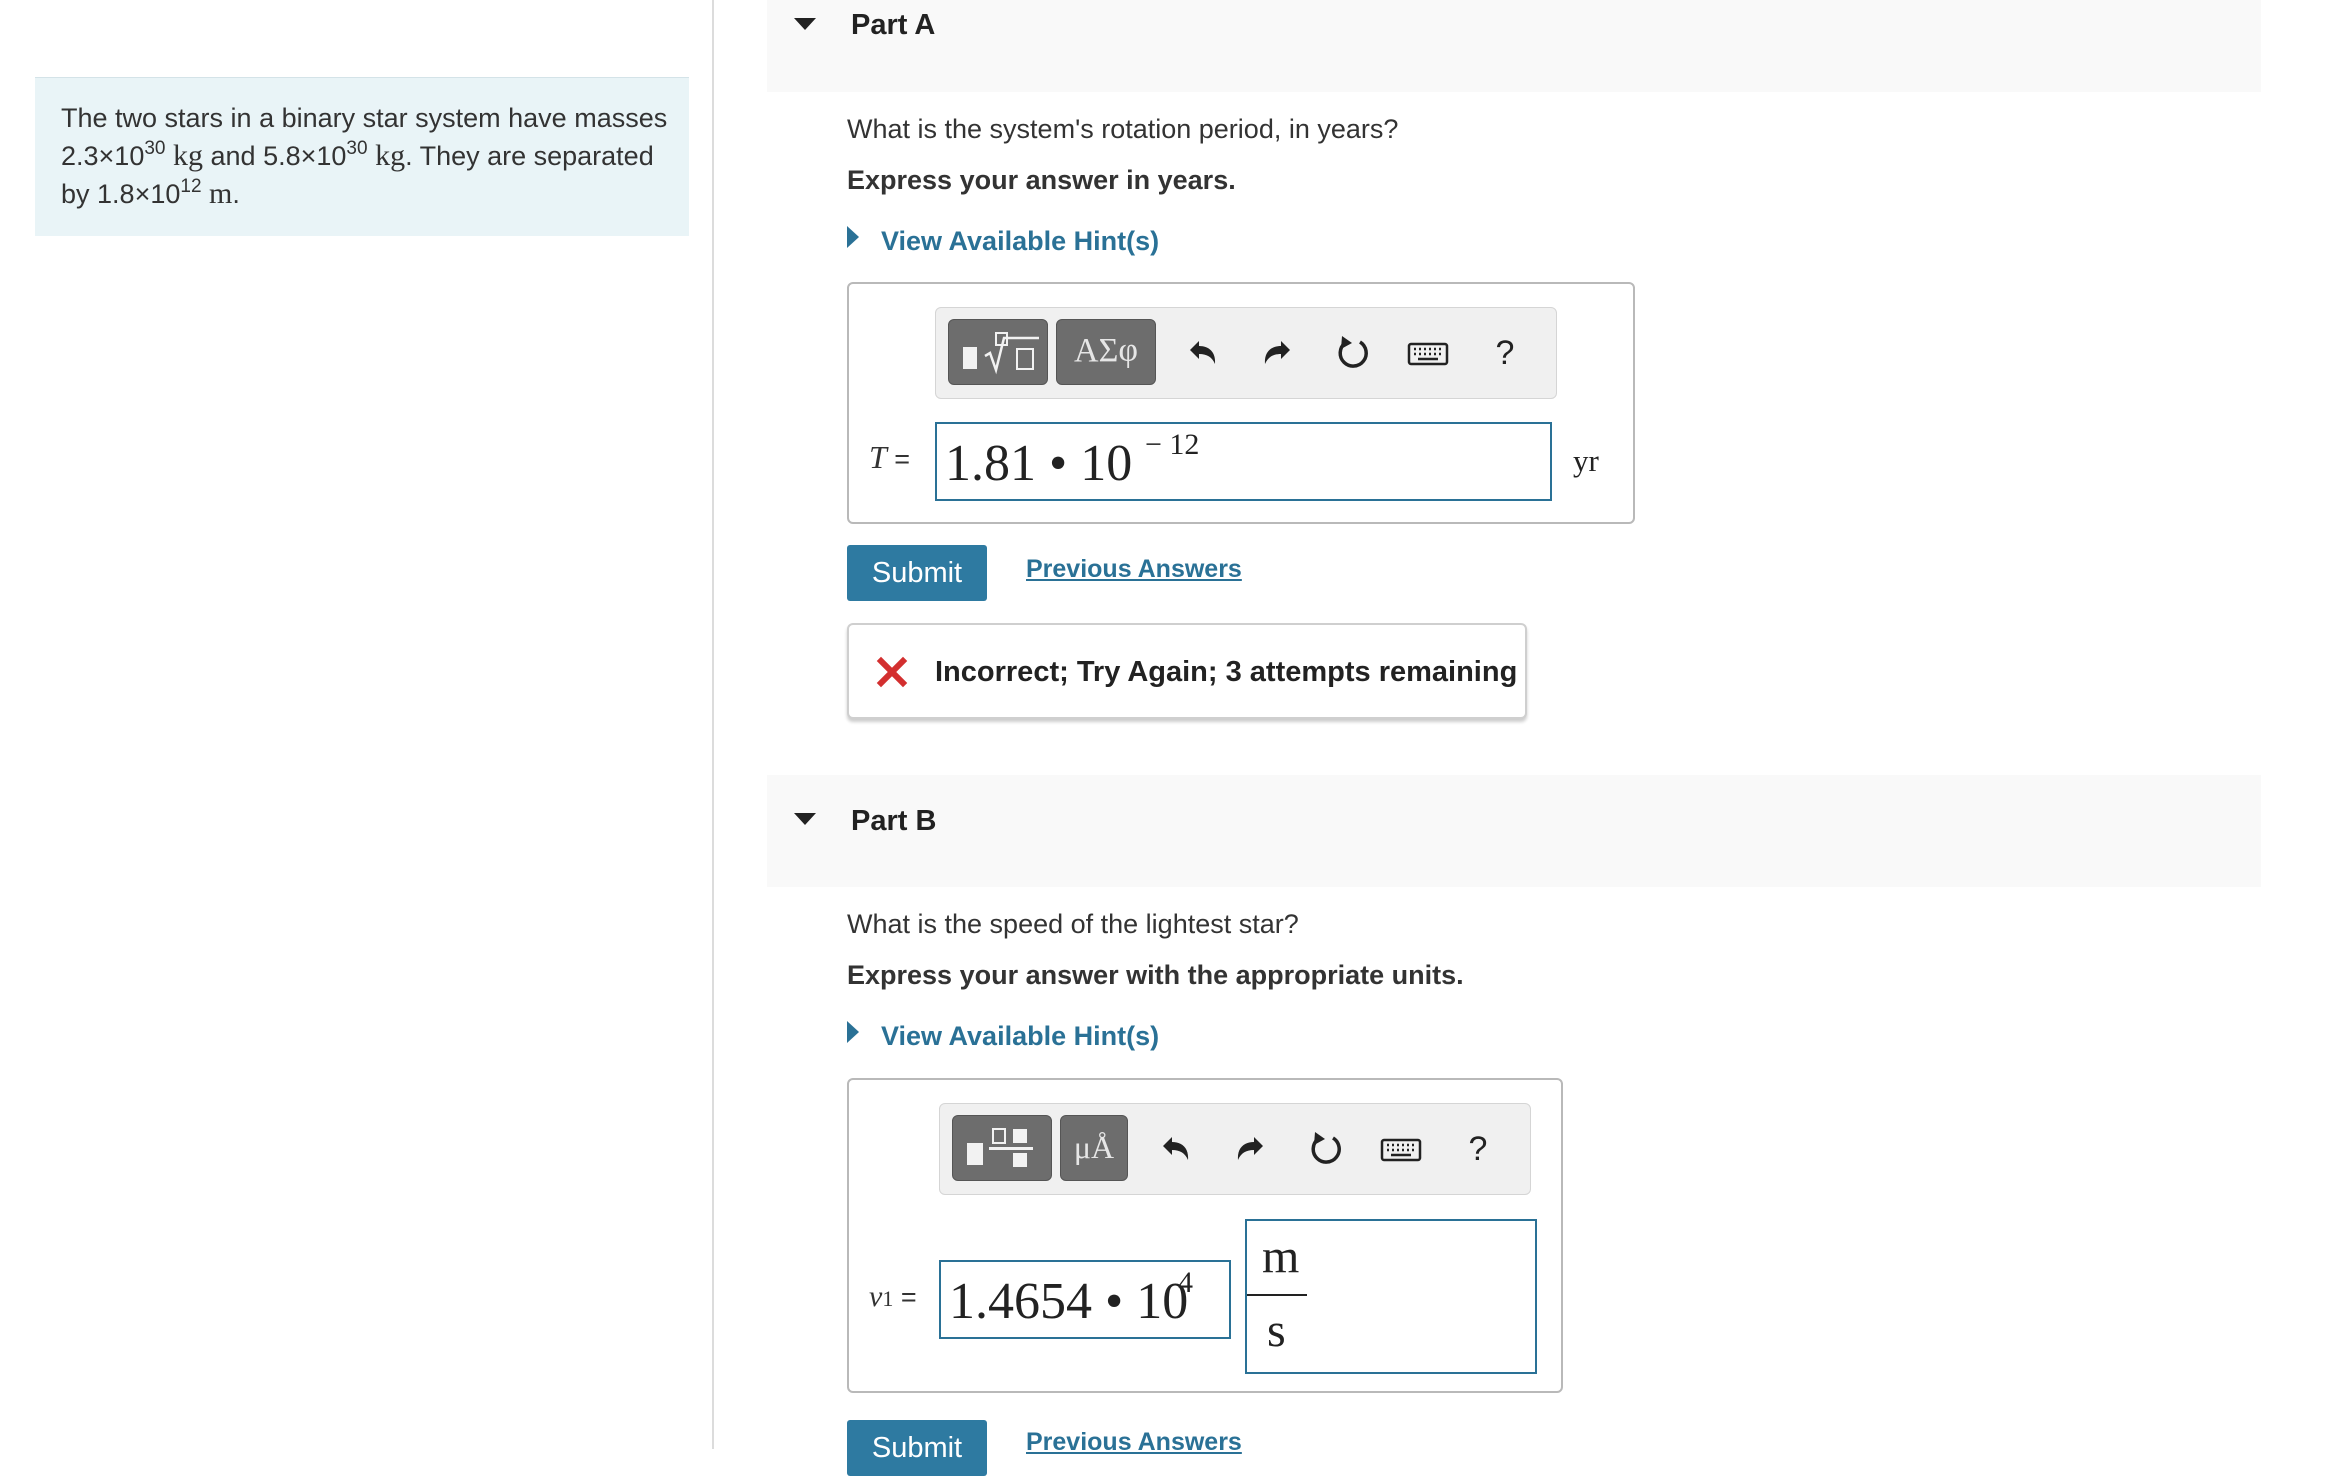 Image resolution: width=2345 pixels, height=1476 pixels. Describe the element at coordinates (1003, 241) in the screenshot. I see `part-a-hint-link: View Available Hint(s)` at that location.